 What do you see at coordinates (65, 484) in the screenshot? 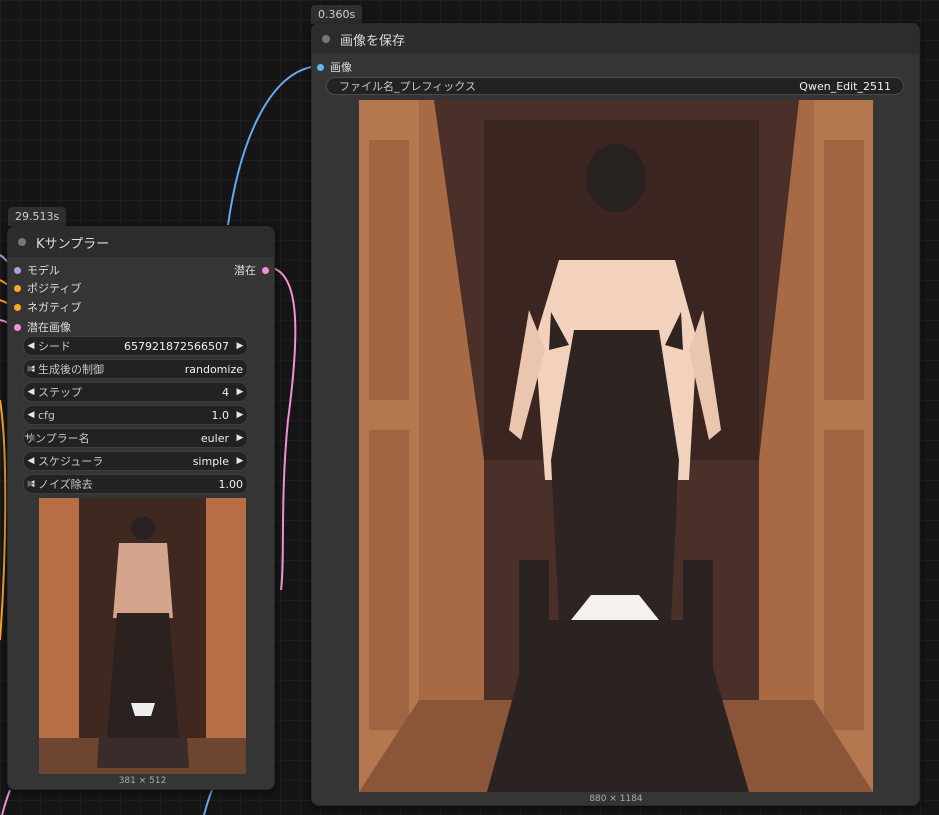
I see `widget-label: ノイズ除去` at bounding box center [65, 484].